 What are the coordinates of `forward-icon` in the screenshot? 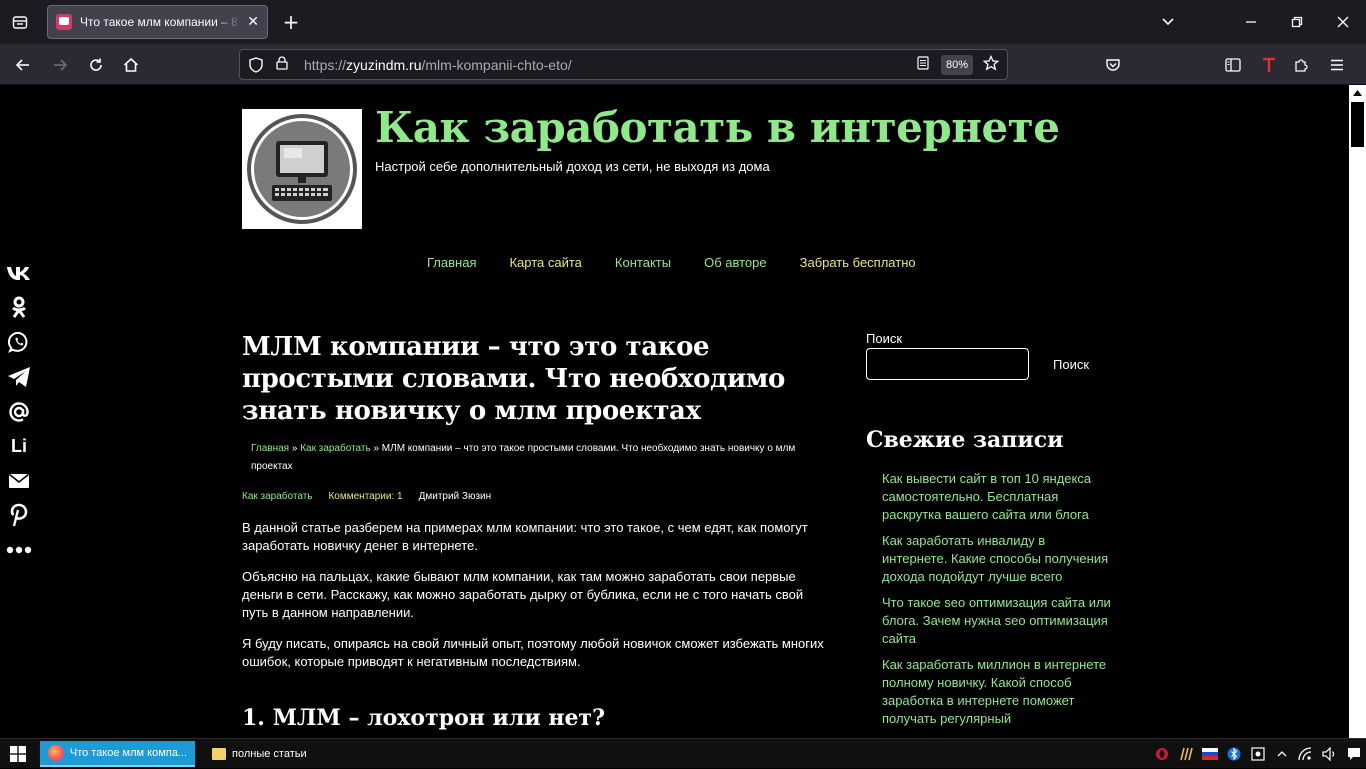 It's located at (60, 65).